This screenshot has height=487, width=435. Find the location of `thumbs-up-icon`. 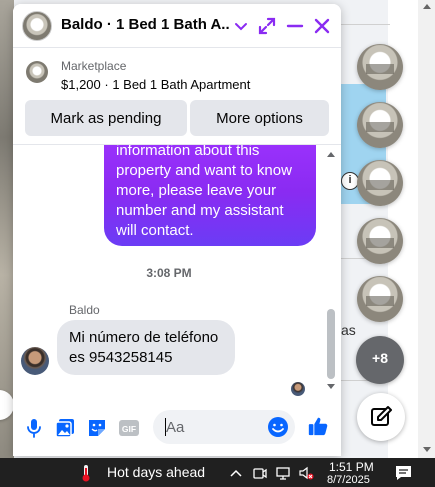

thumbs-up-icon is located at coordinates (318, 426).